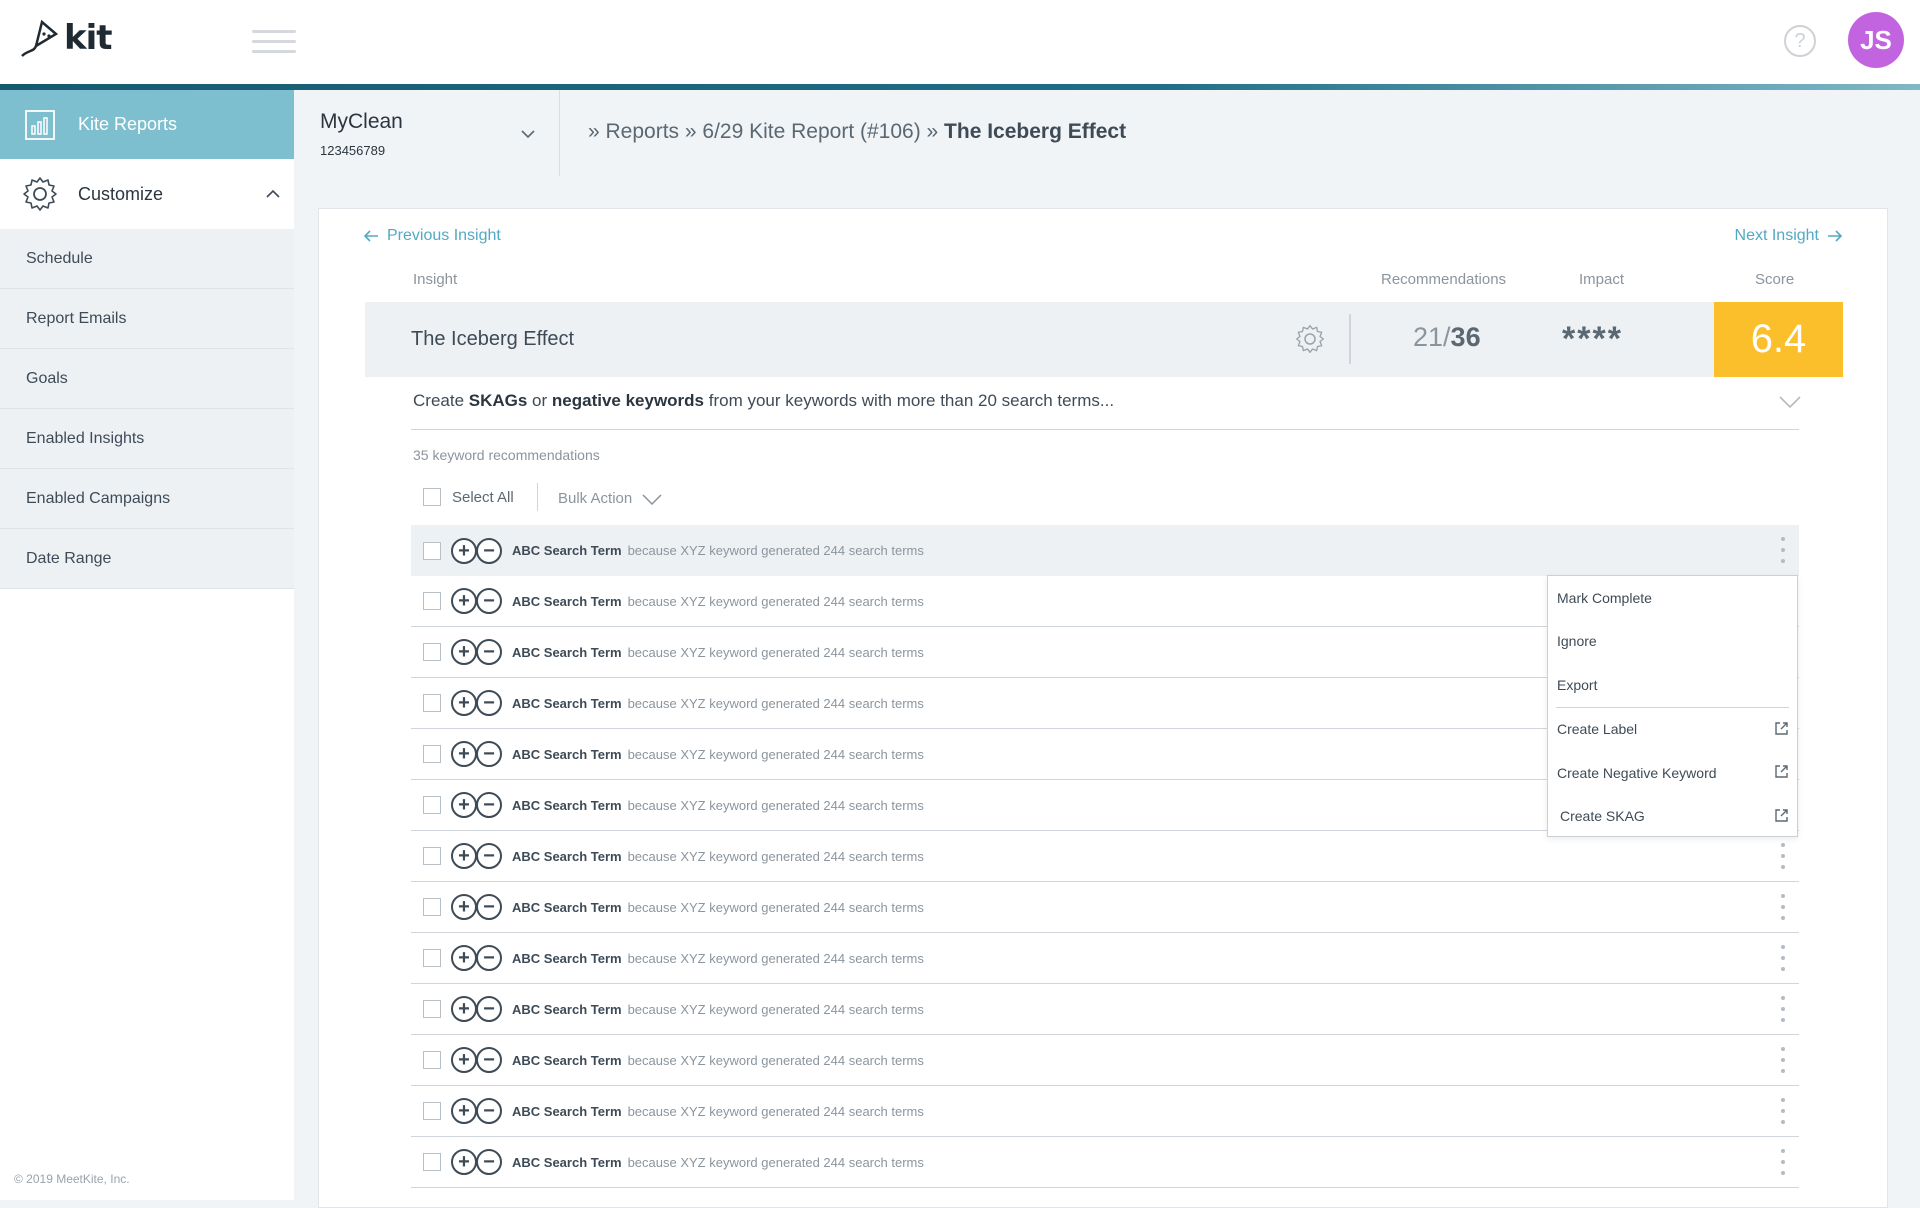 The width and height of the screenshot is (1920, 1208). What do you see at coordinates (427, 133) in the screenshot?
I see `account-selector: MyClean 123456789` at bounding box center [427, 133].